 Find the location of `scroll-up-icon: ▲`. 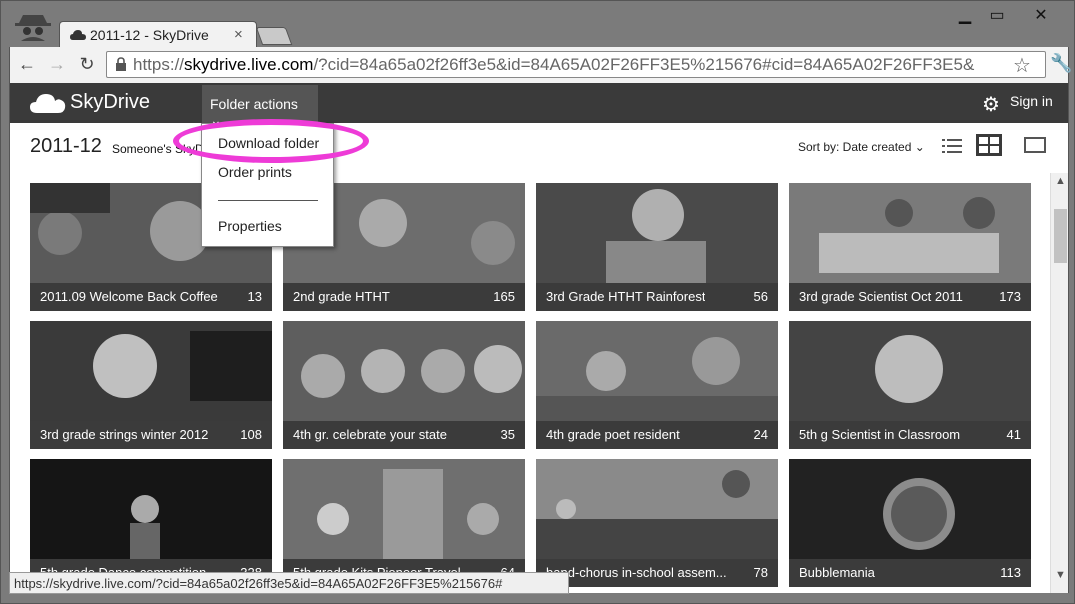

scroll-up-icon: ▲ is located at coordinates (1060, 181).